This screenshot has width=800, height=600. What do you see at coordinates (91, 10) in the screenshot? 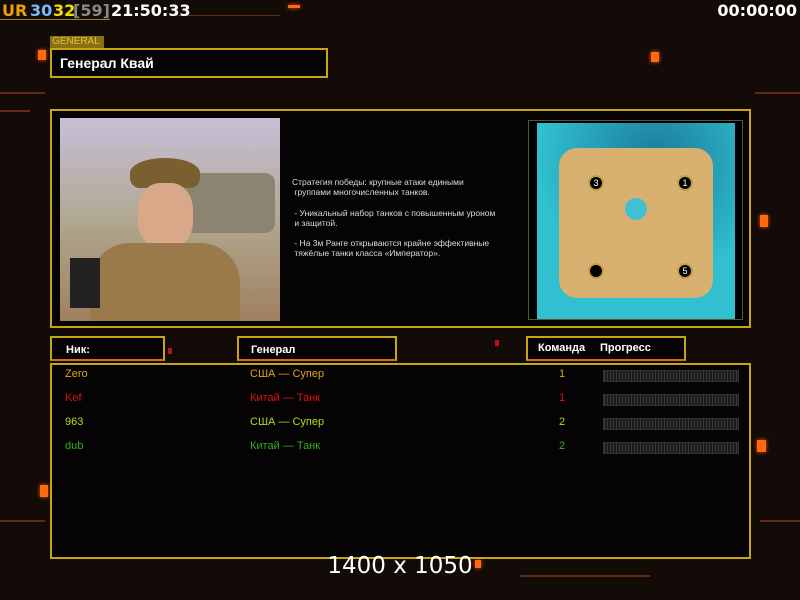
I see `stat-3: [59]` at bounding box center [91, 10].